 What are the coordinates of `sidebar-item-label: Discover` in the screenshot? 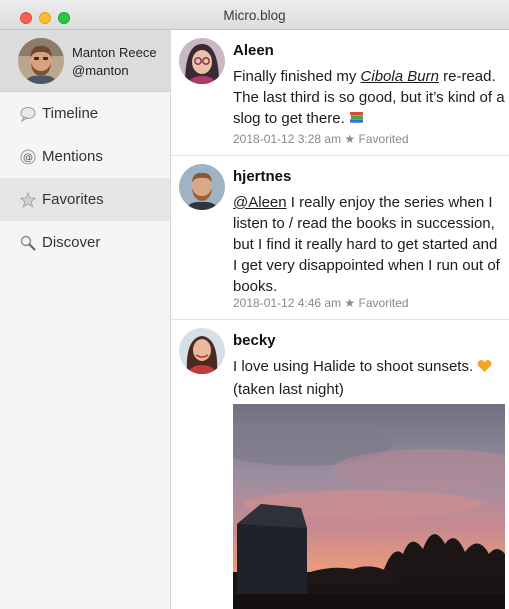 It's located at (71, 242).